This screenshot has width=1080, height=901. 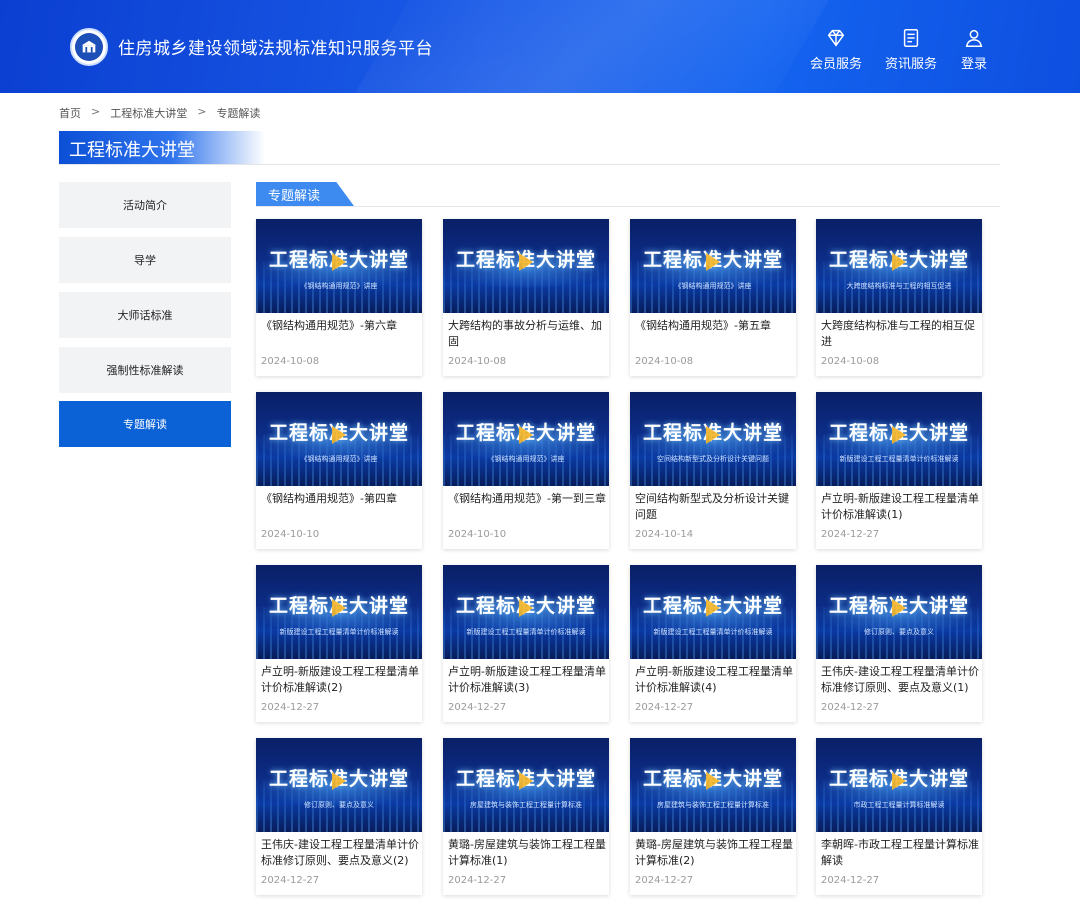 What do you see at coordinates (540, 46) in the screenshot?
I see `top-header: 住房城乡建设领域法规标准知识服务平台 会员服务 资讯服务 登录` at bounding box center [540, 46].